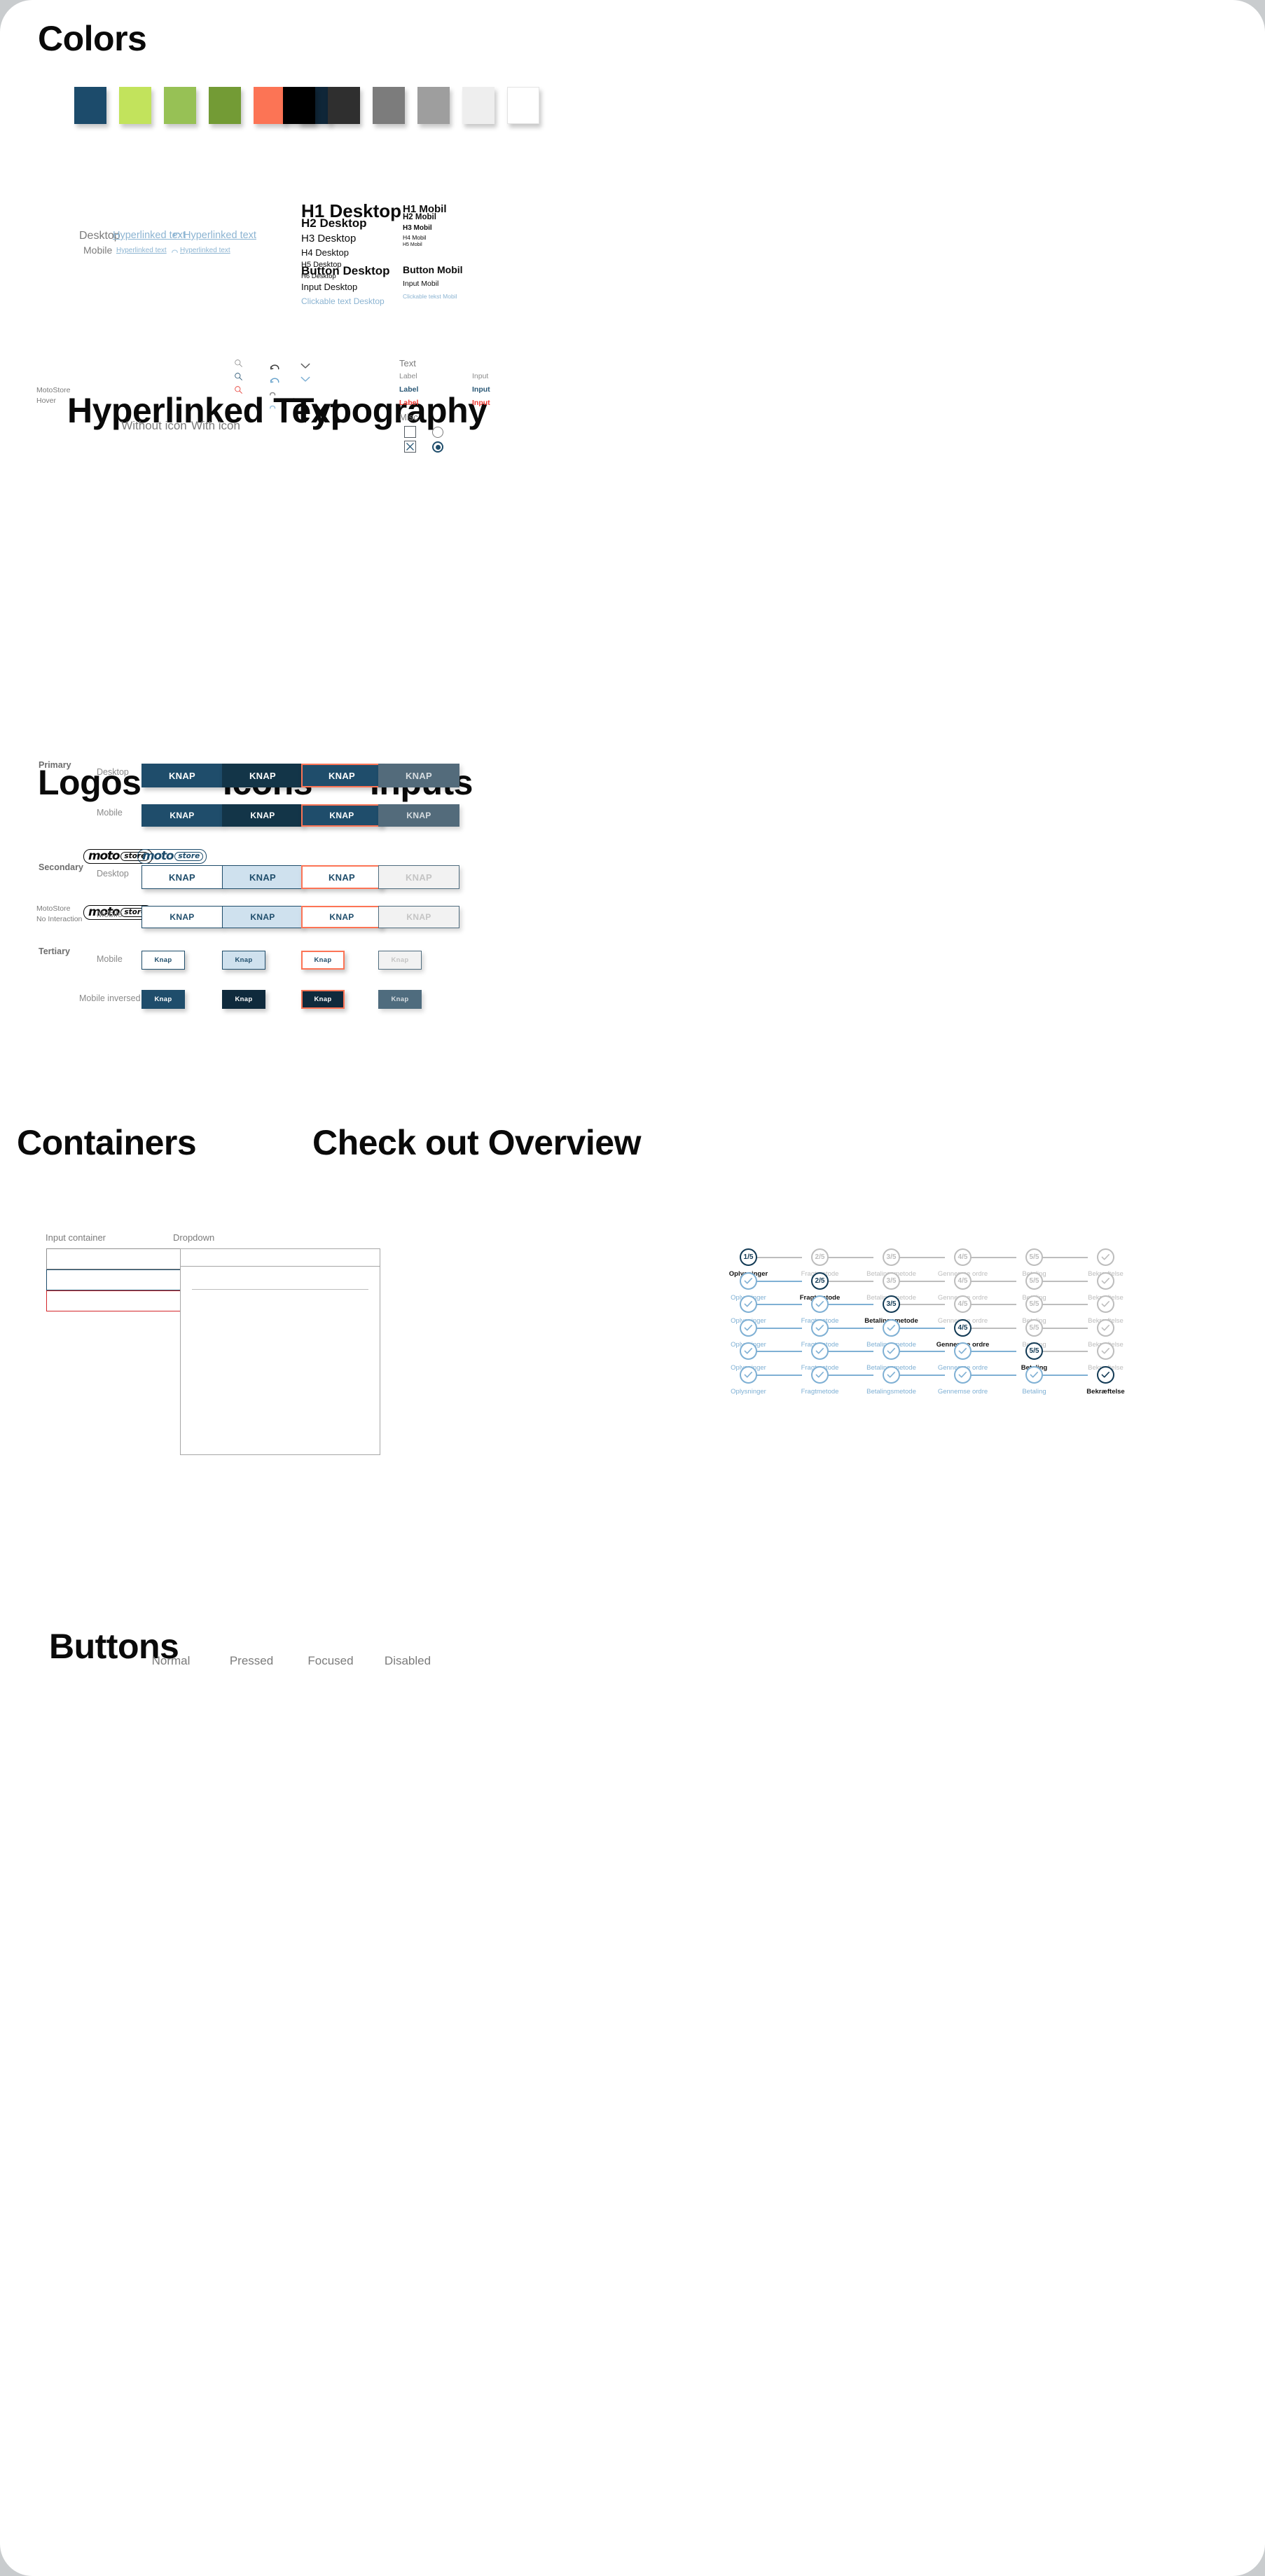 The width and height of the screenshot is (1265, 2576). Describe the element at coordinates (323, 960) in the screenshot. I see `button-tertiary-mobile-focused: Knap` at that location.